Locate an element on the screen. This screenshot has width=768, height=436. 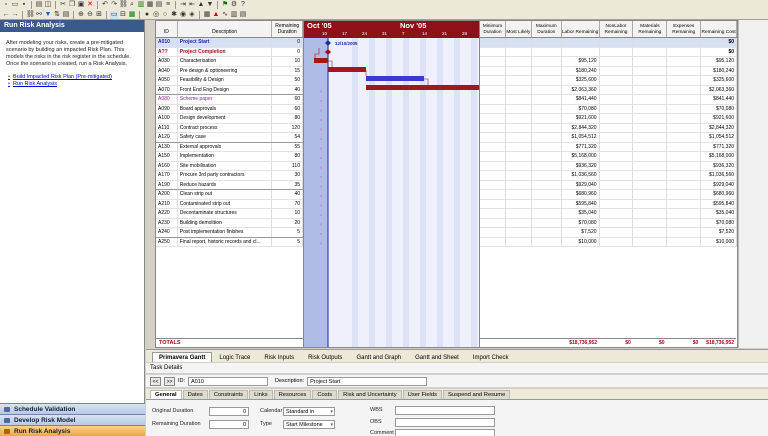
table-row: A080 Scheme paper 60 is located at coordinates (229, 100).